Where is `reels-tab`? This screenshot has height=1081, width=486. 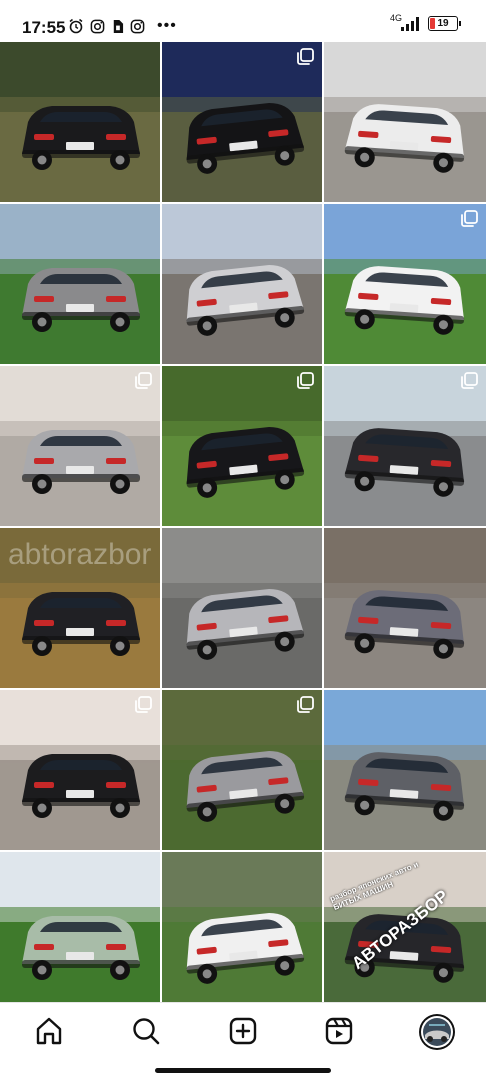
reels-tab is located at coordinates (339, 1031).